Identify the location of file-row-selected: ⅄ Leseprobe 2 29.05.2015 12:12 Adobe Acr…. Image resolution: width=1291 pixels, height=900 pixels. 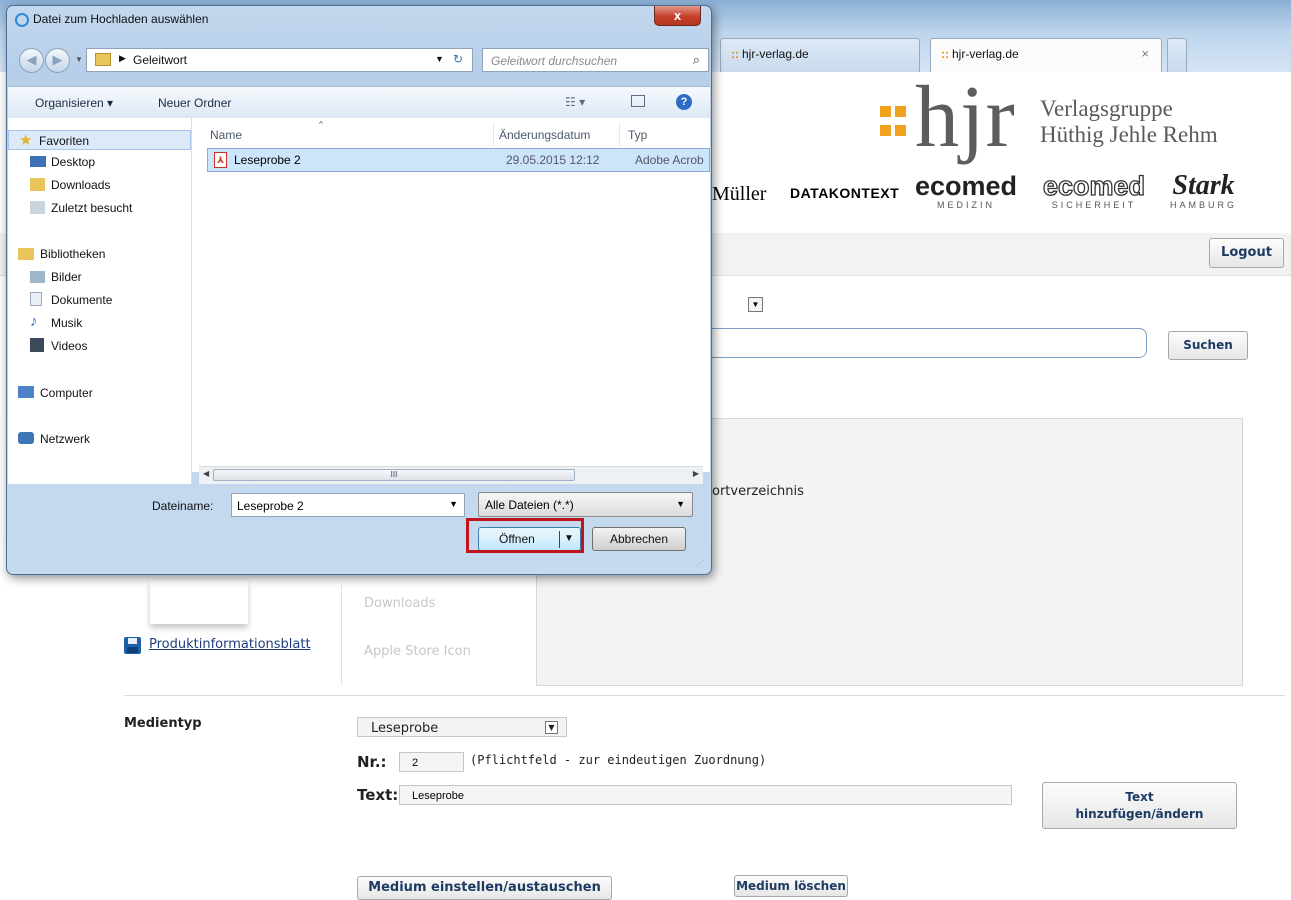
(458, 160).